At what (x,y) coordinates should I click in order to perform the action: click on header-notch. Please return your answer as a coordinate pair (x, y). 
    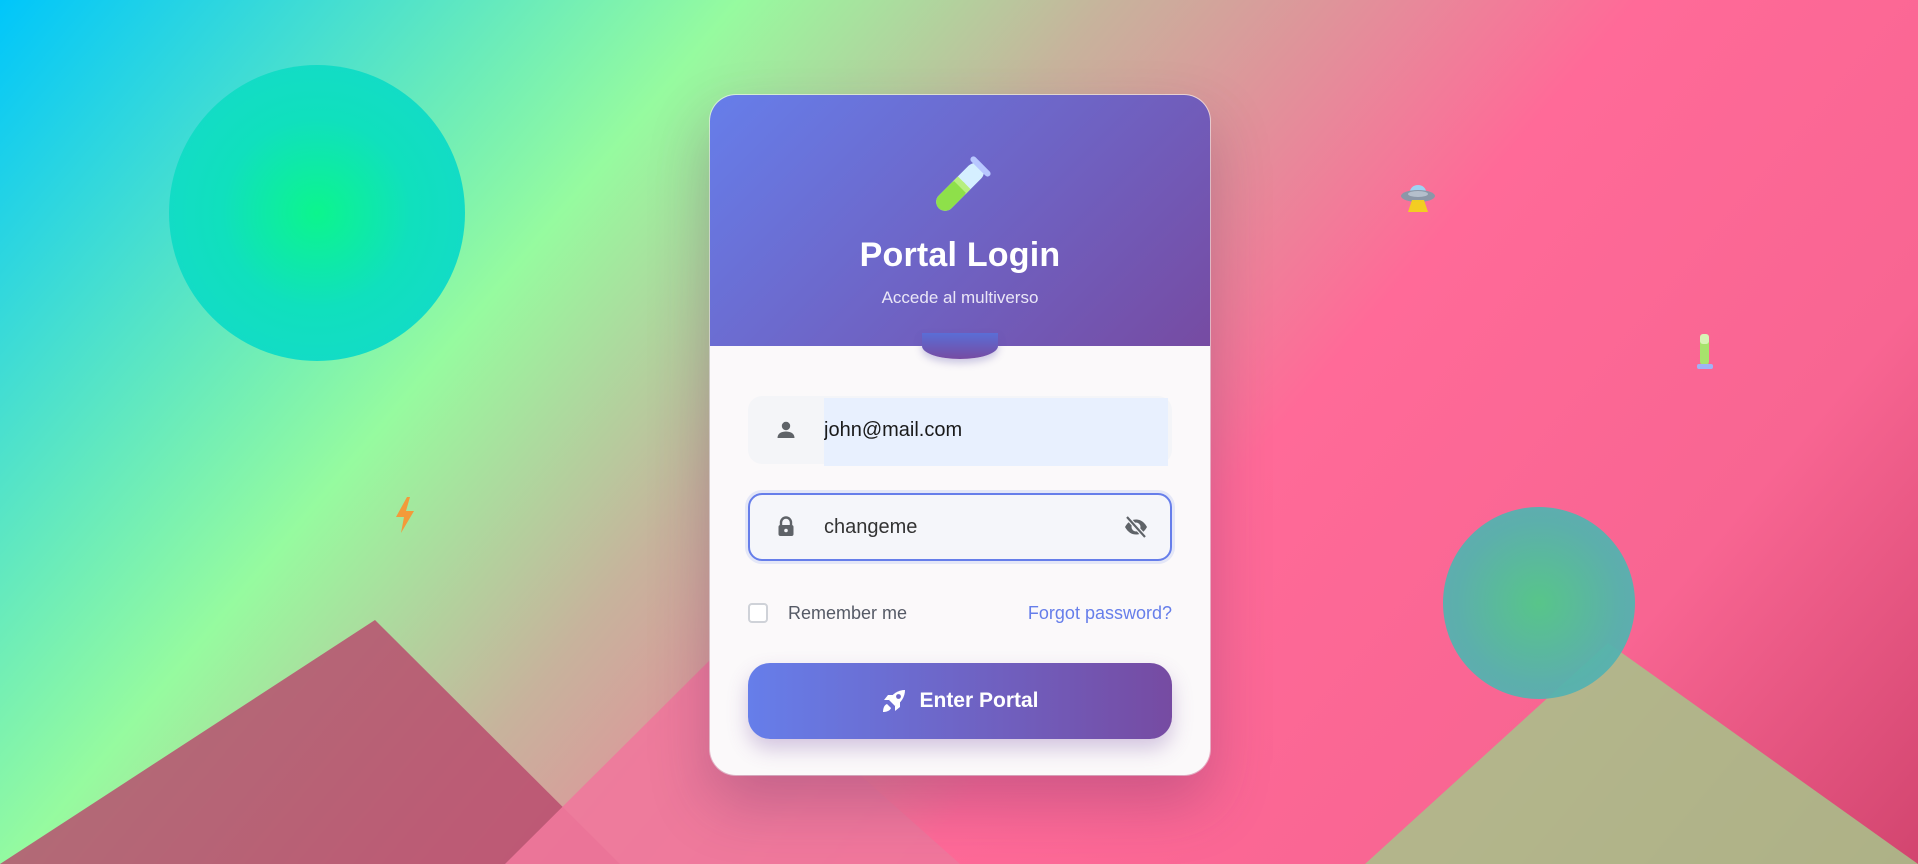
    Looking at the image, I should click on (960, 346).